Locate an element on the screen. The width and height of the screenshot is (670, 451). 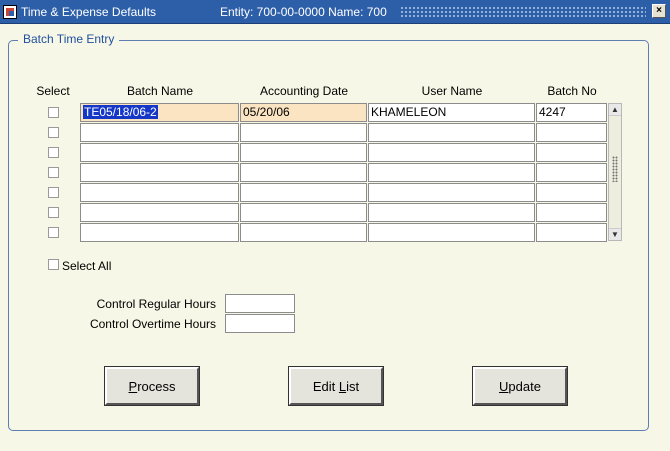
control-regular-hours-label: Control Regular Hours is located at coordinates (156, 304).